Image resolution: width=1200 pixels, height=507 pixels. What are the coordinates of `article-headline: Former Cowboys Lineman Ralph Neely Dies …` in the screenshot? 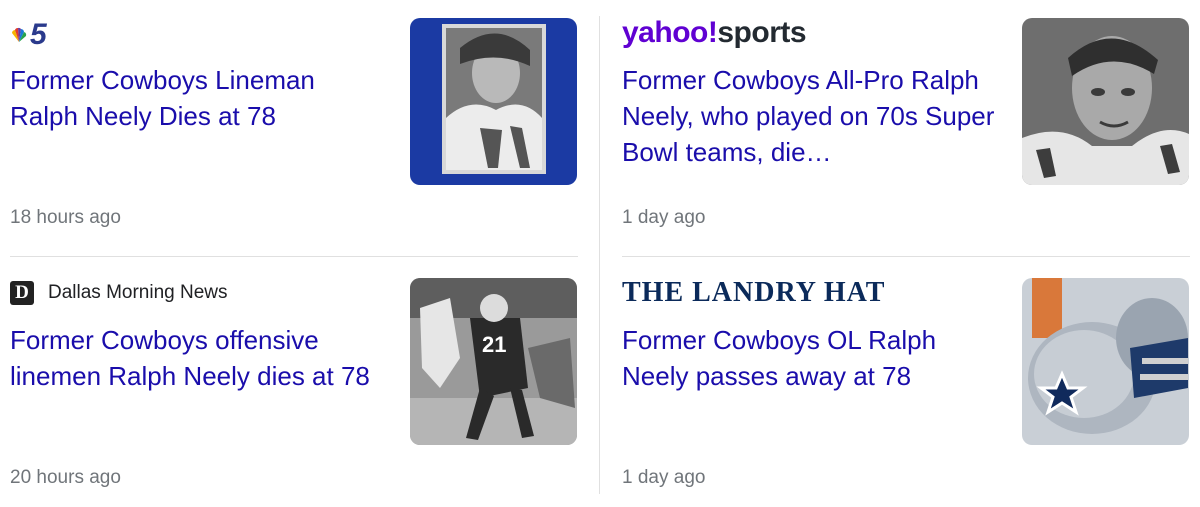 It's located at (200, 98).